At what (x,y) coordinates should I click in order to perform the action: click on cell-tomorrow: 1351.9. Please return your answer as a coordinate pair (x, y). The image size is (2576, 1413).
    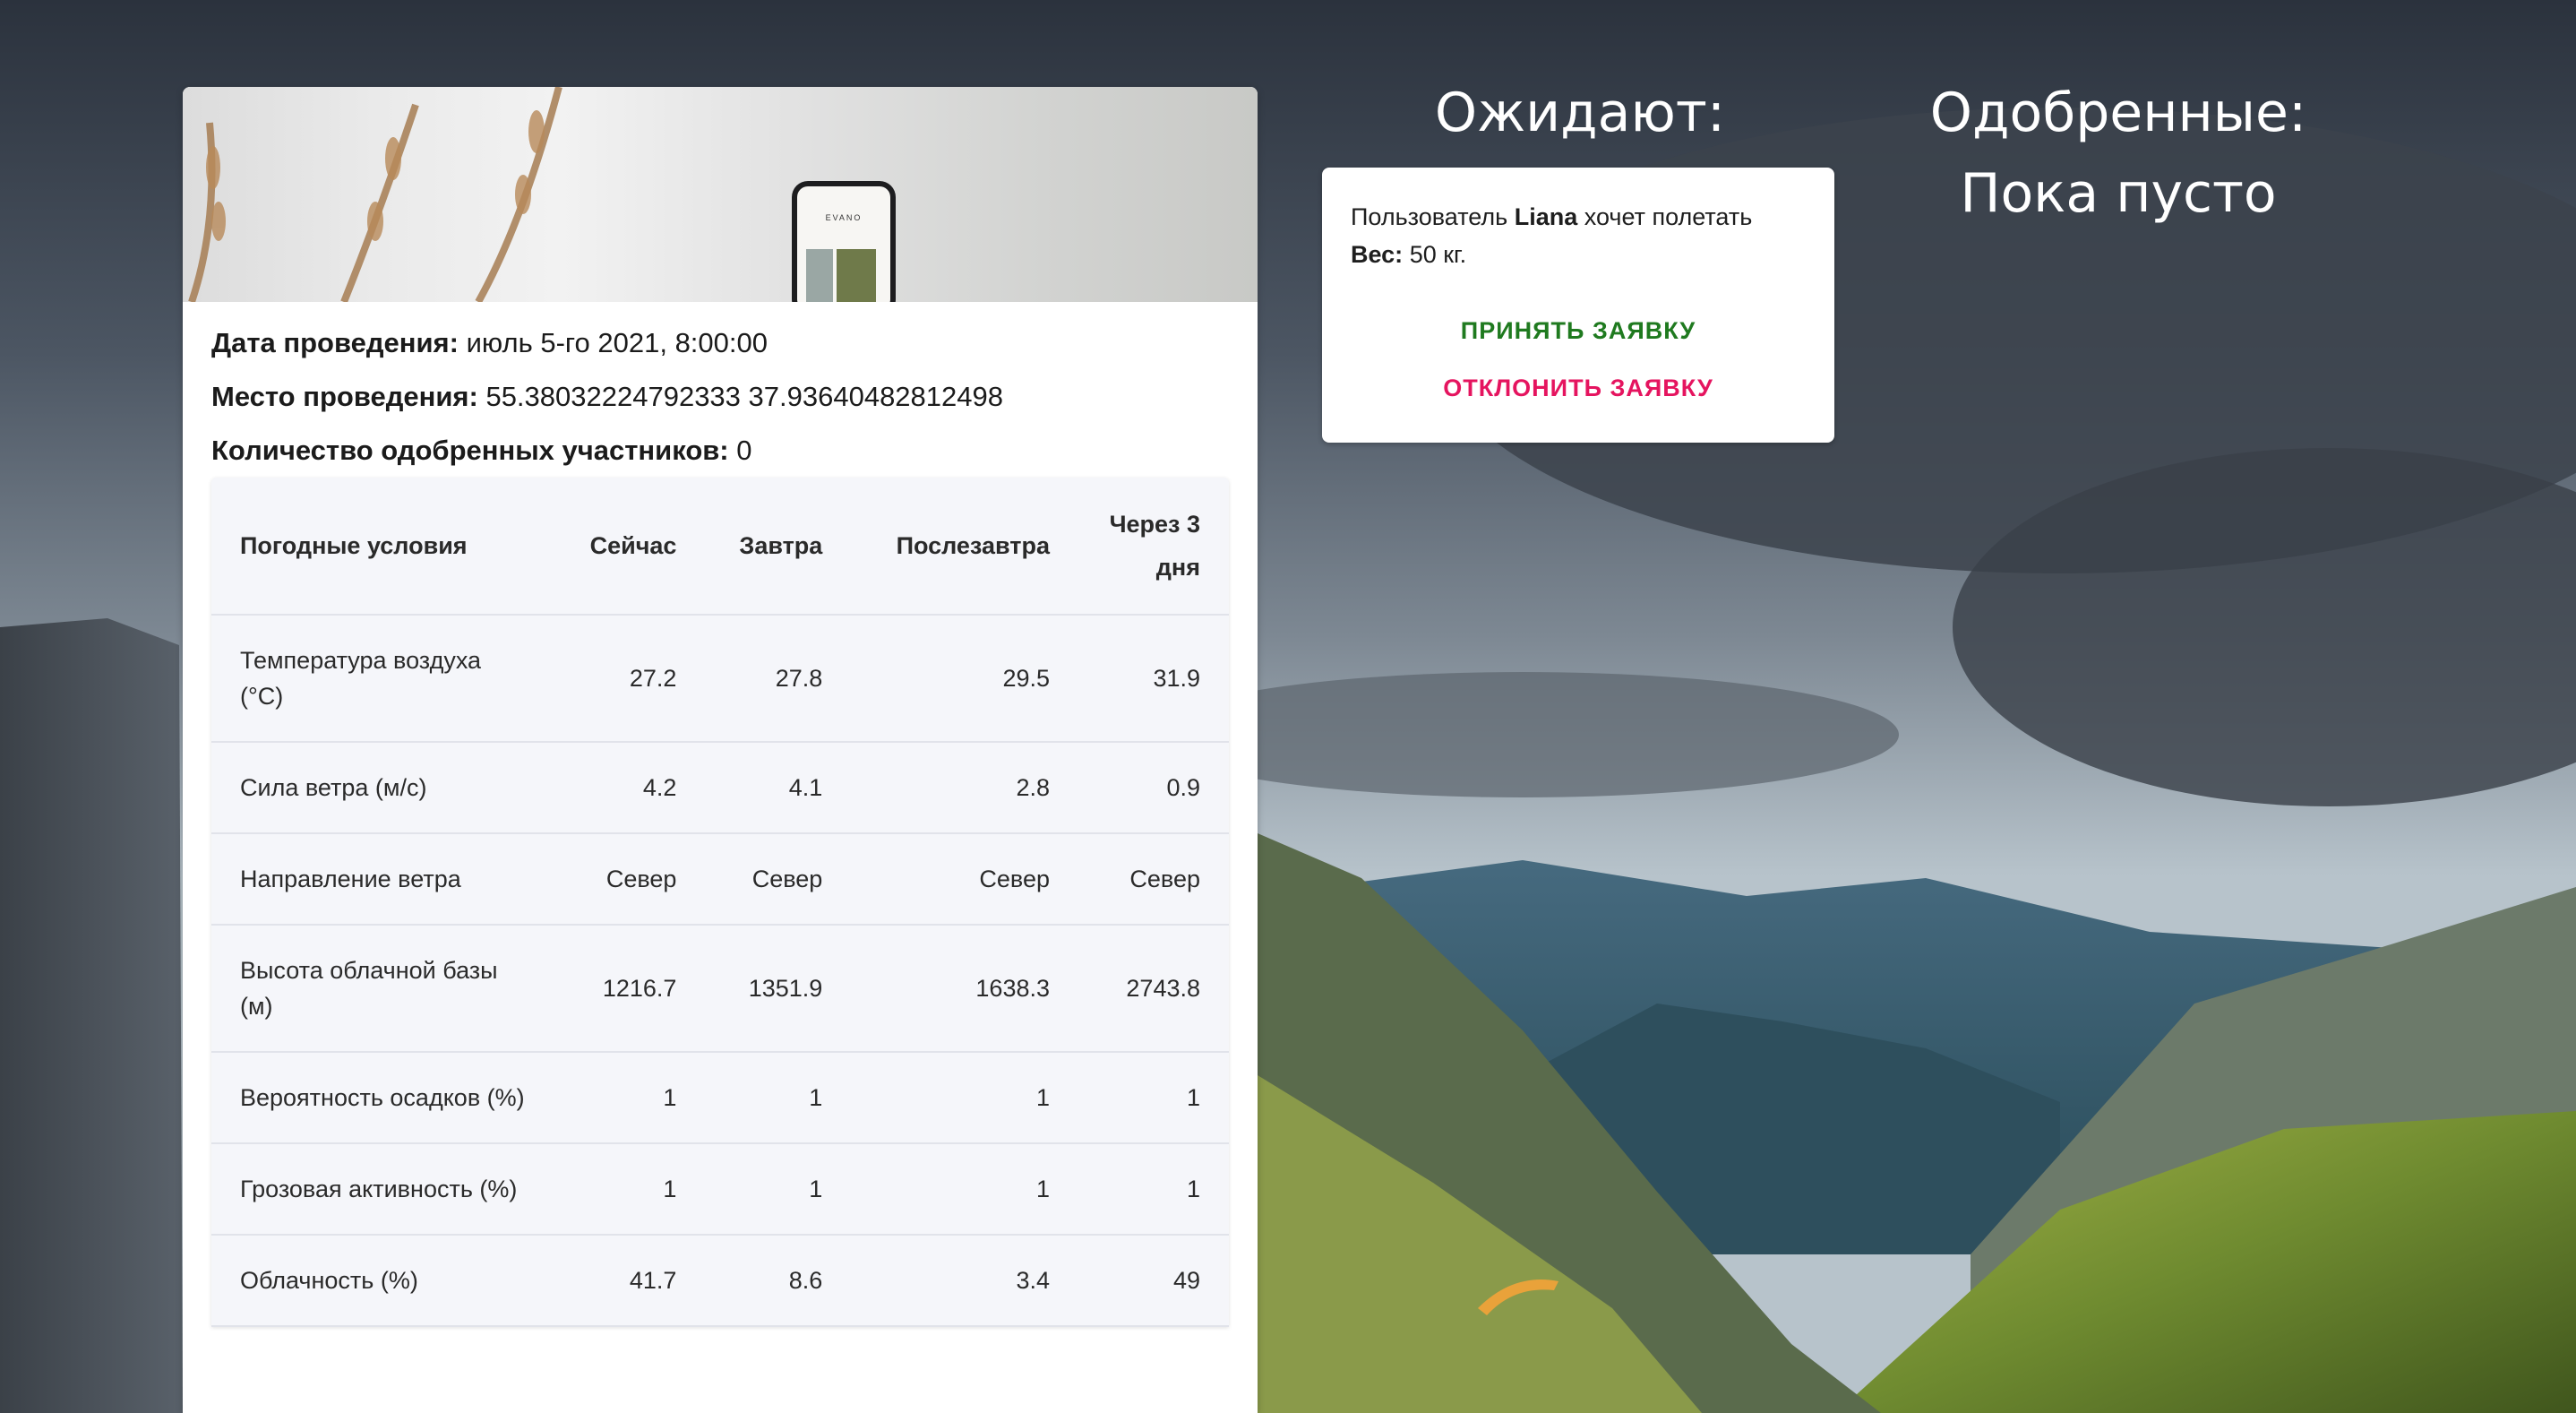
    Looking at the image, I should click on (778, 989).